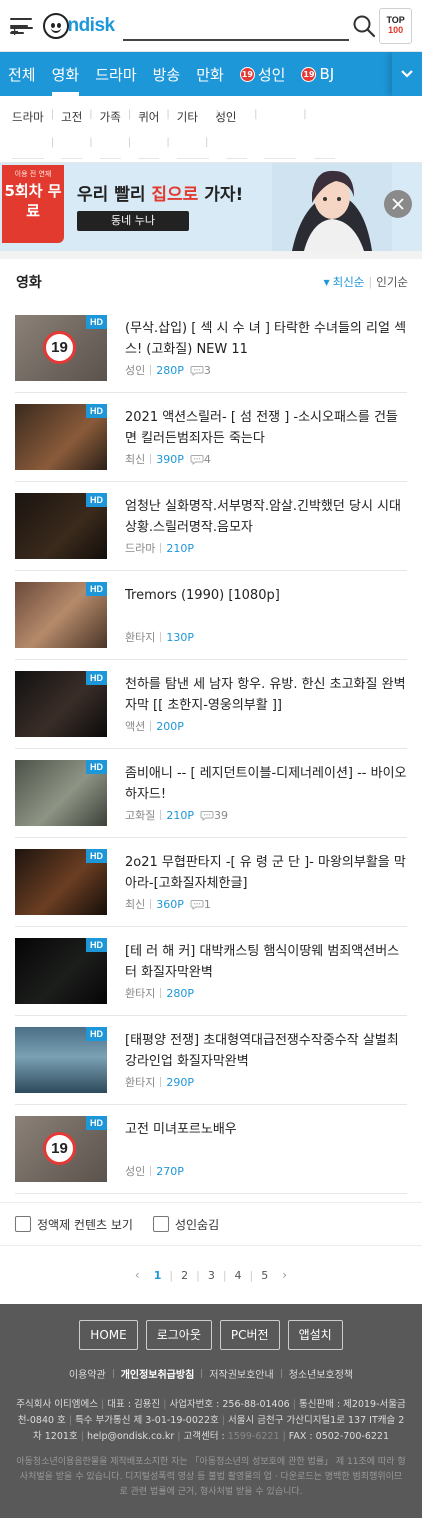 Image resolution: width=422 pixels, height=1518 pixels. What do you see at coordinates (266, 1082) in the screenshot?
I see `item-meta: 환타지 290P` at bounding box center [266, 1082].